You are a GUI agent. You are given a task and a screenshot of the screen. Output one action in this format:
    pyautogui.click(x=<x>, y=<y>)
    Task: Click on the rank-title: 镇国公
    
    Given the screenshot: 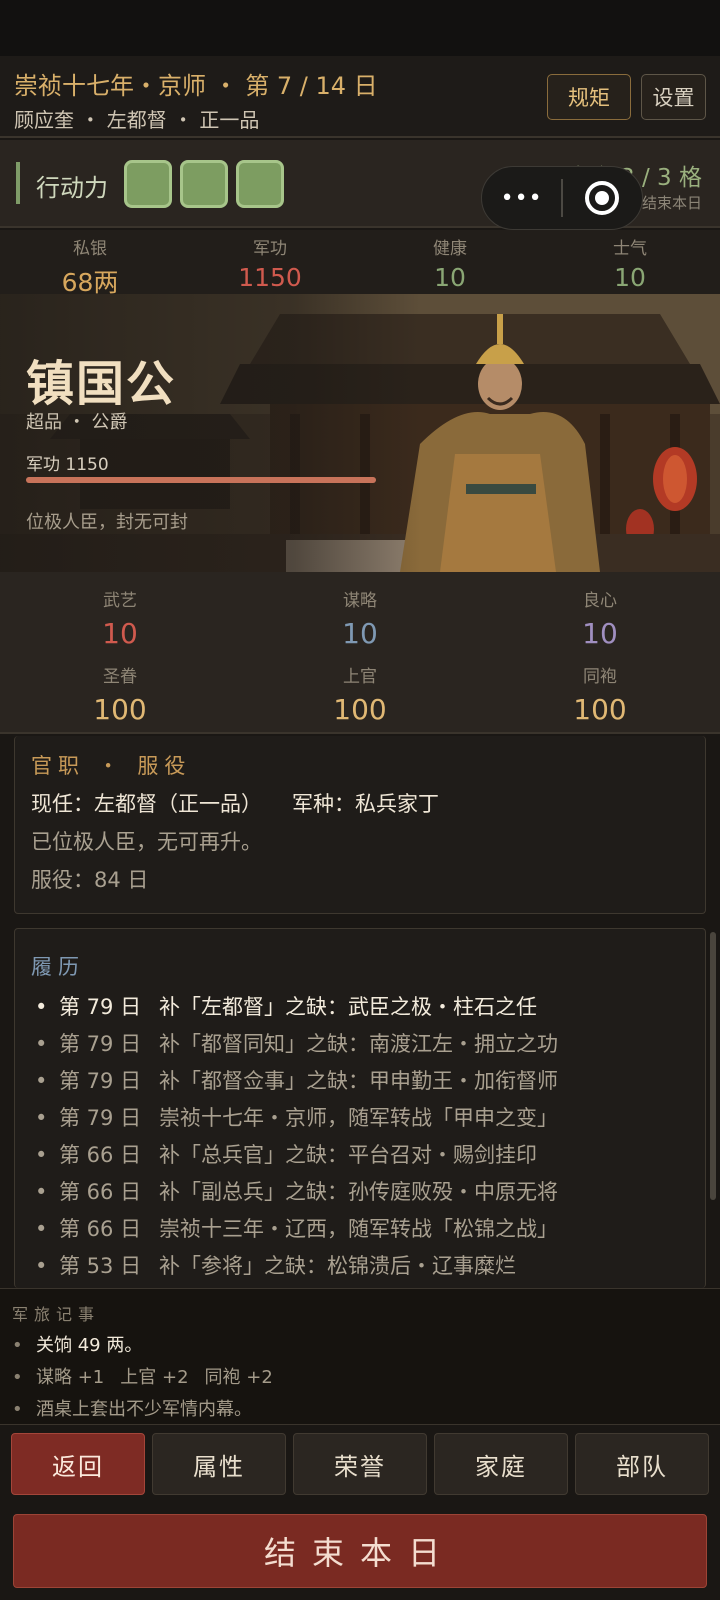 What is the action you would take?
    pyautogui.click(x=101, y=384)
    